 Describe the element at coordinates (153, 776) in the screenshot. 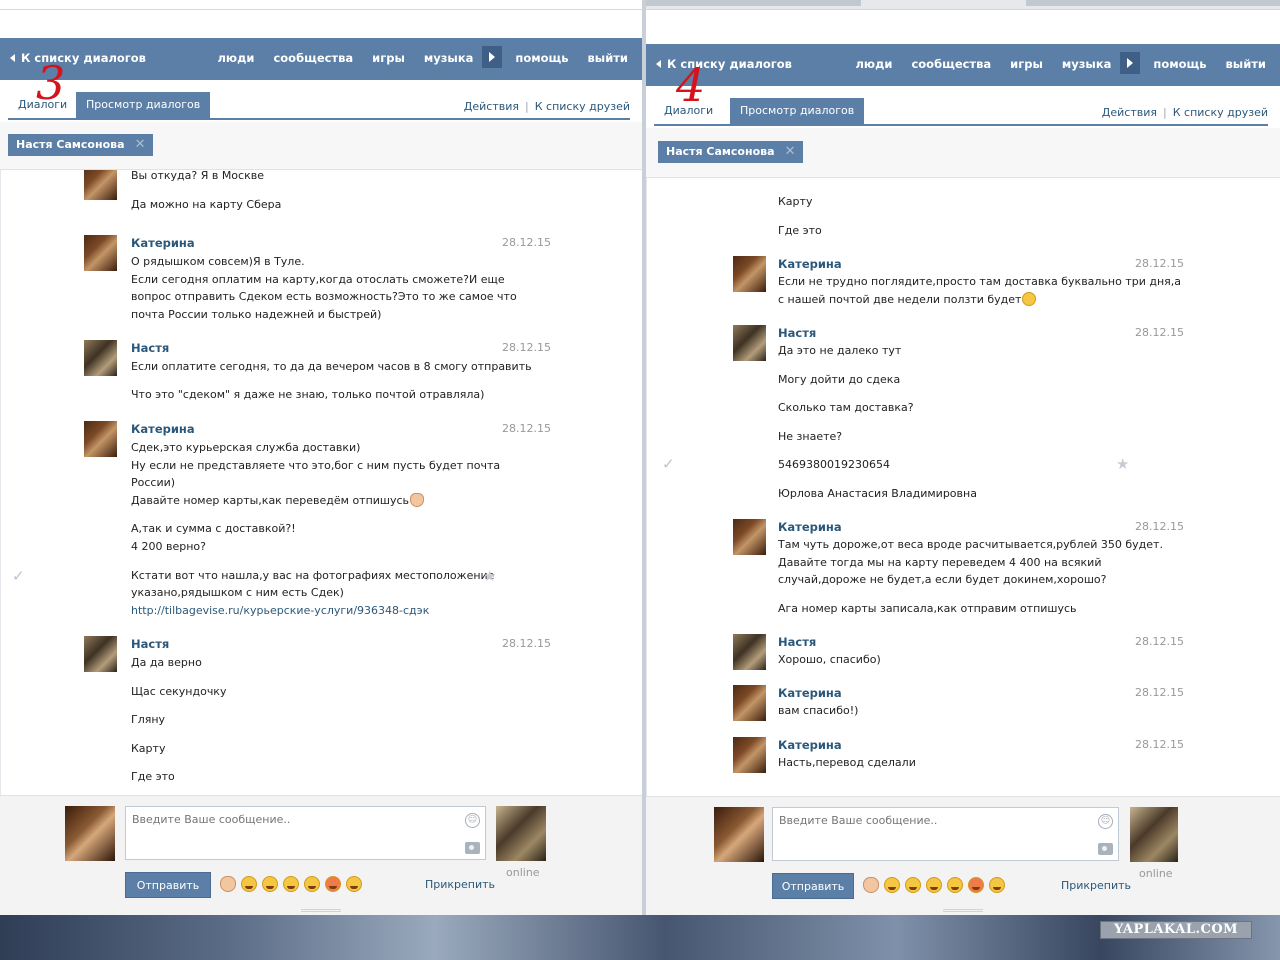

I see `message-text: Где это` at that location.